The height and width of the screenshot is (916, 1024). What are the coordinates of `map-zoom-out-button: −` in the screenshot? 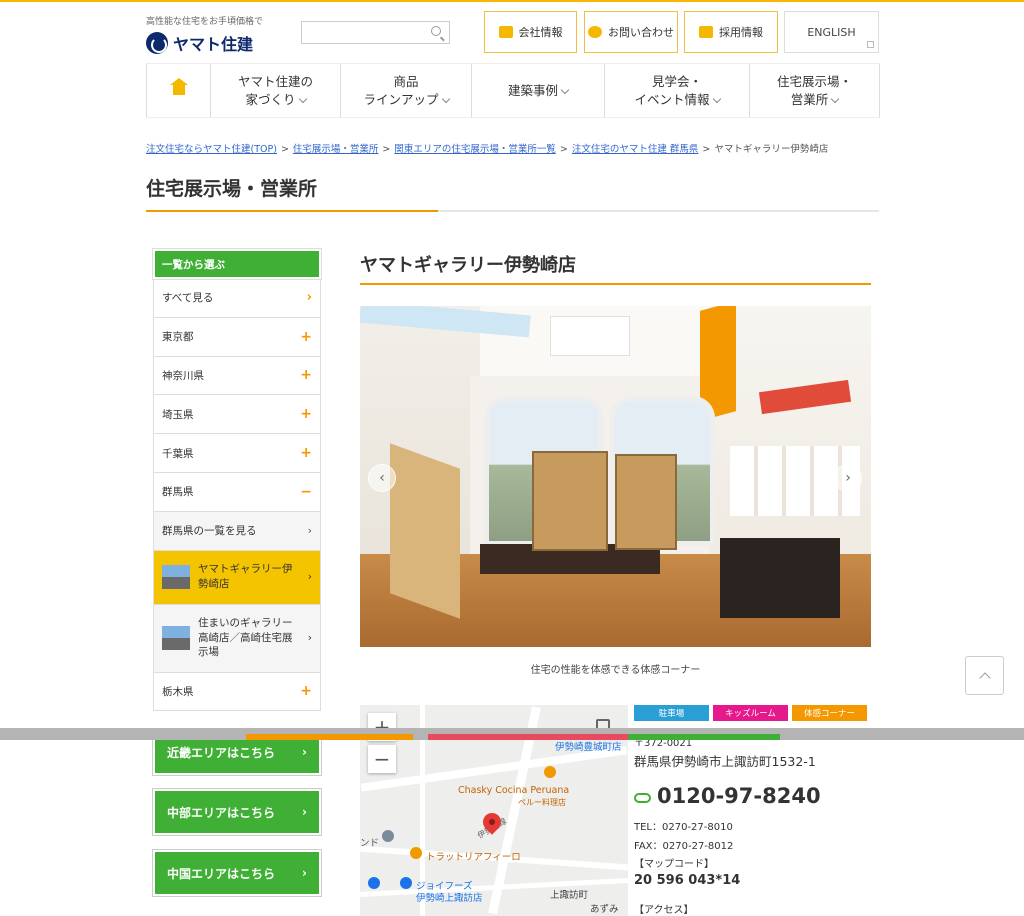 It's located at (382, 759).